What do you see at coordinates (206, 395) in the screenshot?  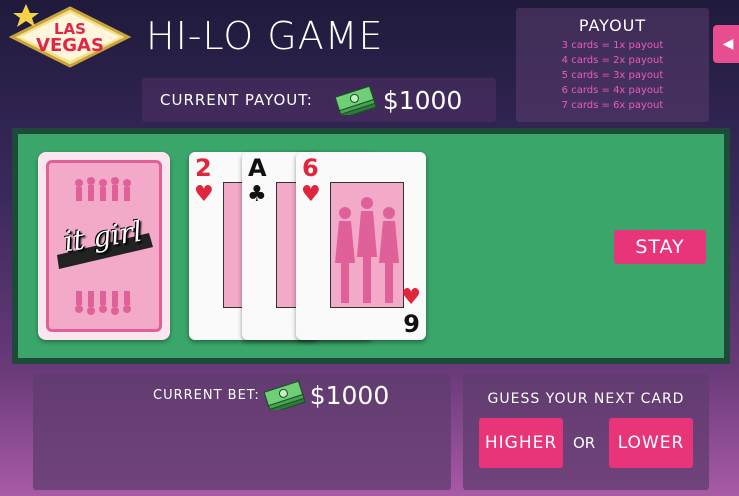 I see `current-bet-label: CURRENT BET:` at bounding box center [206, 395].